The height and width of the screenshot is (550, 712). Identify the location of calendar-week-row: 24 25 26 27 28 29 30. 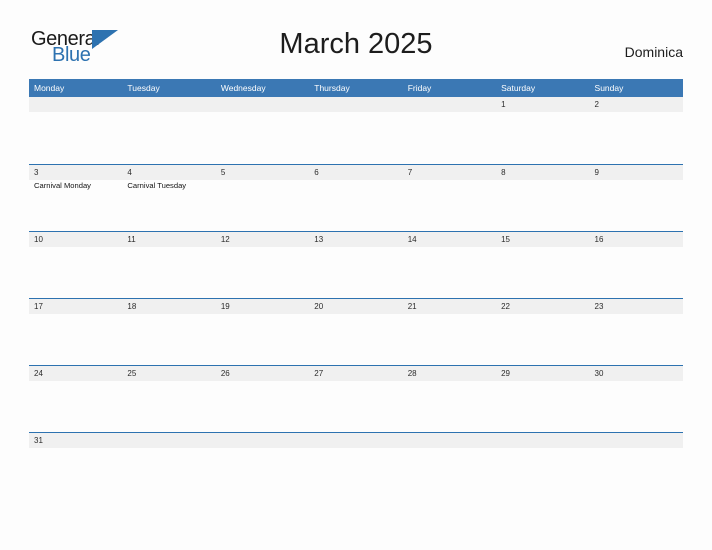
(356, 398).